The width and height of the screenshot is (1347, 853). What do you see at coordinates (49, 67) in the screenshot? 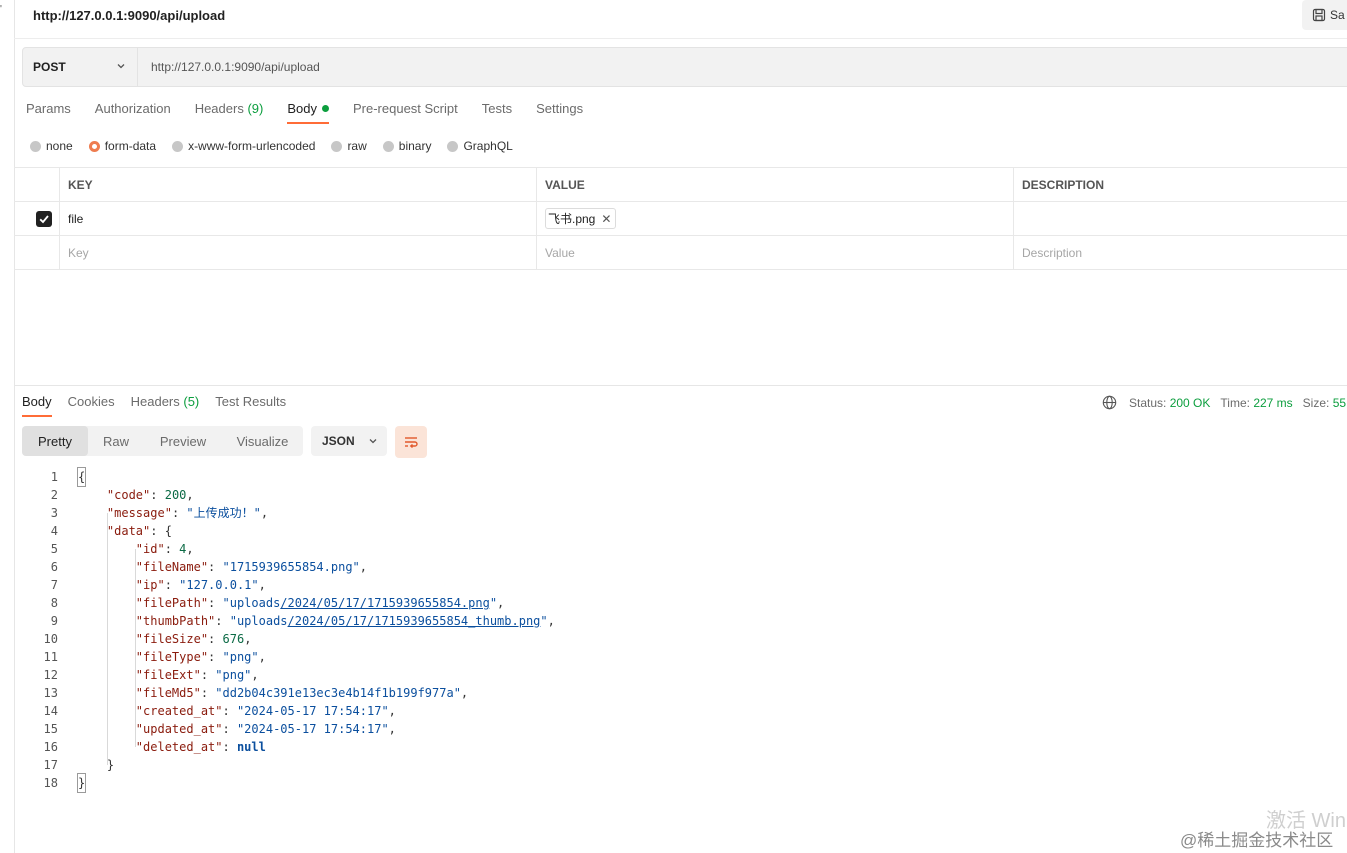
I see `method-label: POST` at bounding box center [49, 67].